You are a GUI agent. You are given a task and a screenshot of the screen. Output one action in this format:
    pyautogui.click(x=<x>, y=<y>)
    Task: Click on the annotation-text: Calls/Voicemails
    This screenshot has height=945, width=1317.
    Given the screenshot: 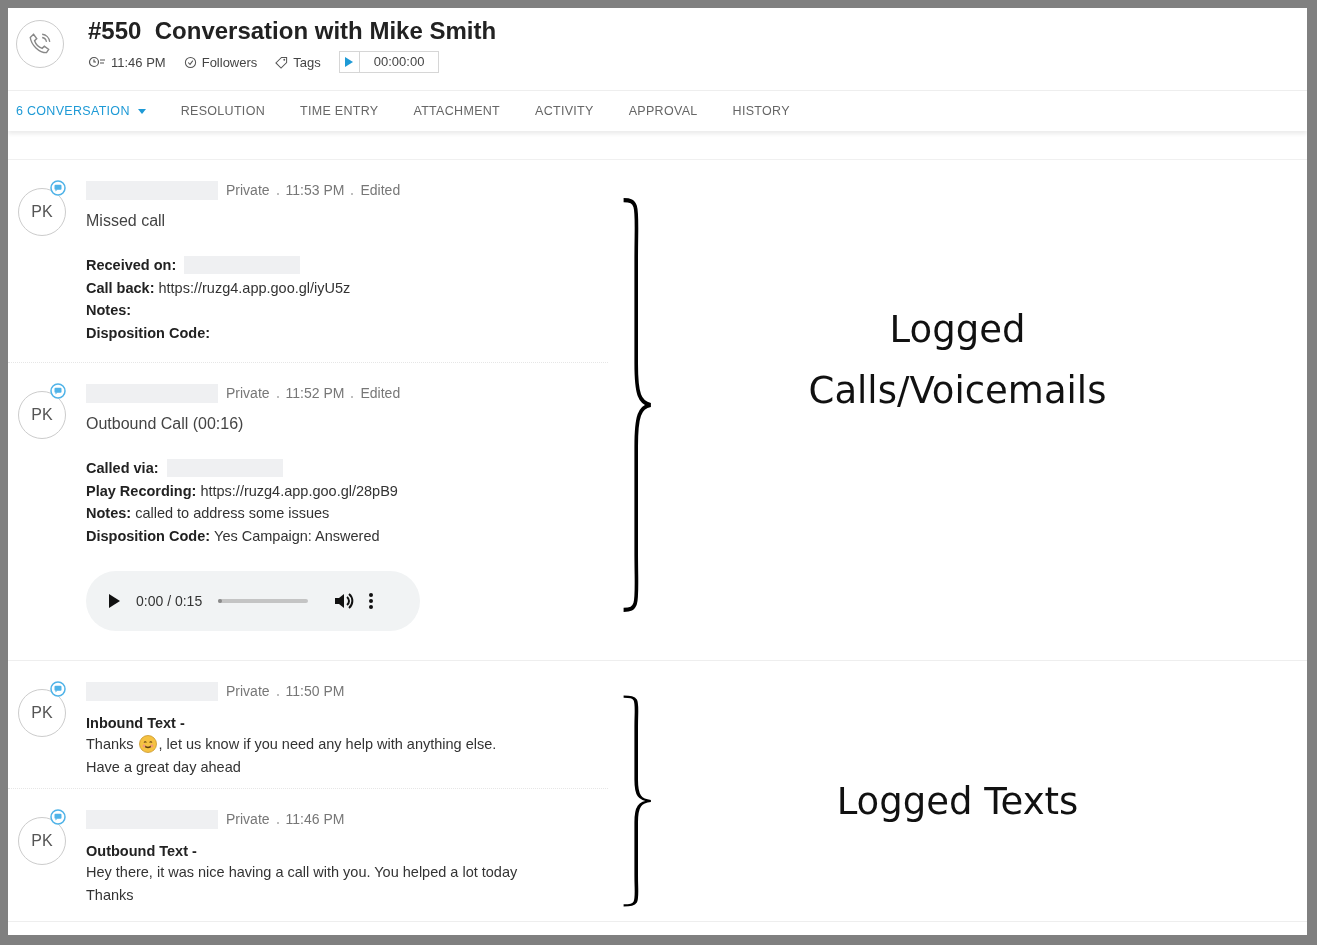 What is the action you would take?
    pyautogui.click(x=957, y=391)
    